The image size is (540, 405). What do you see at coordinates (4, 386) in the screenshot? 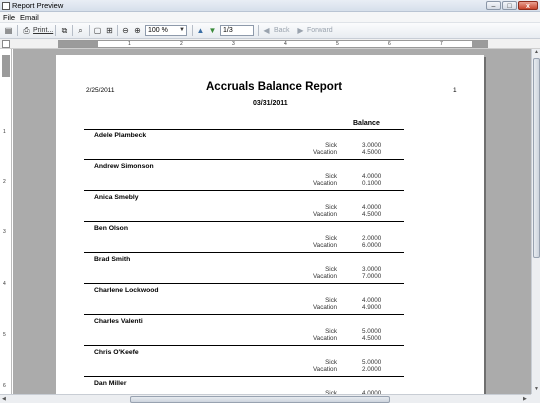
I see `ruler-tick: 6` at bounding box center [4, 386].